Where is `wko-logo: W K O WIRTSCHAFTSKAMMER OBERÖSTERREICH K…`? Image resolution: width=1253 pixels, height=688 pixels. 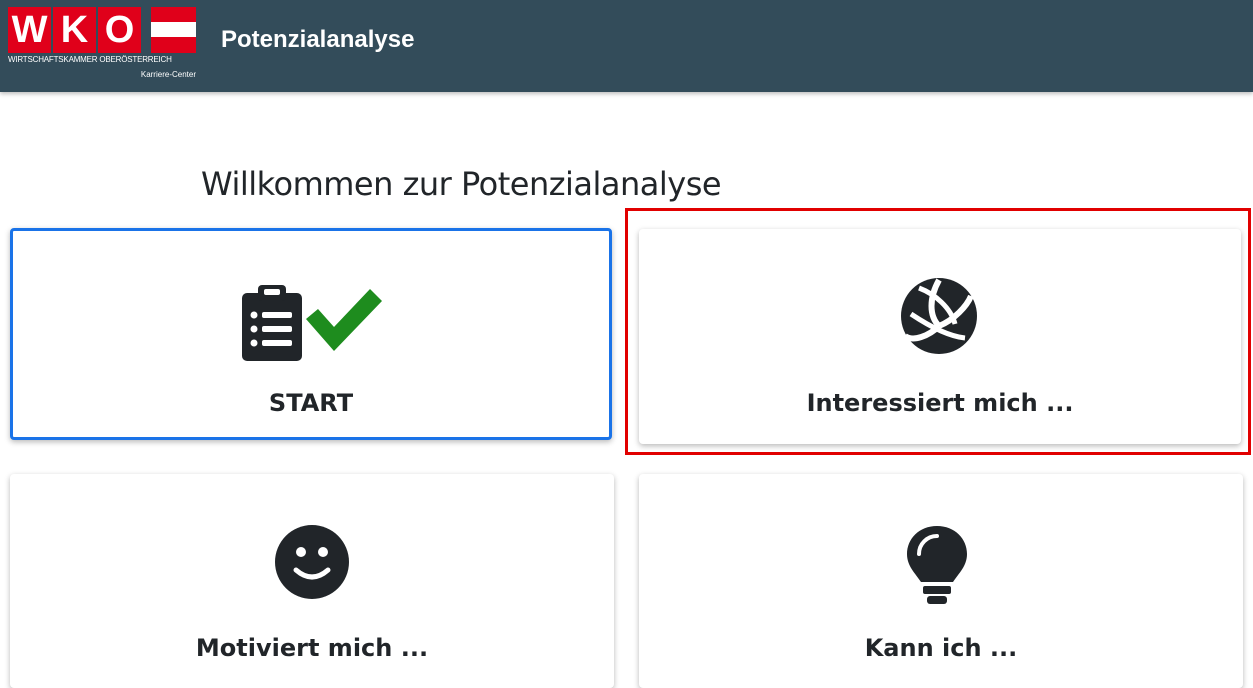 wko-logo: W K O WIRTSCHAFTSKAMMER OBERÖSTERREICH K… is located at coordinates (102, 47).